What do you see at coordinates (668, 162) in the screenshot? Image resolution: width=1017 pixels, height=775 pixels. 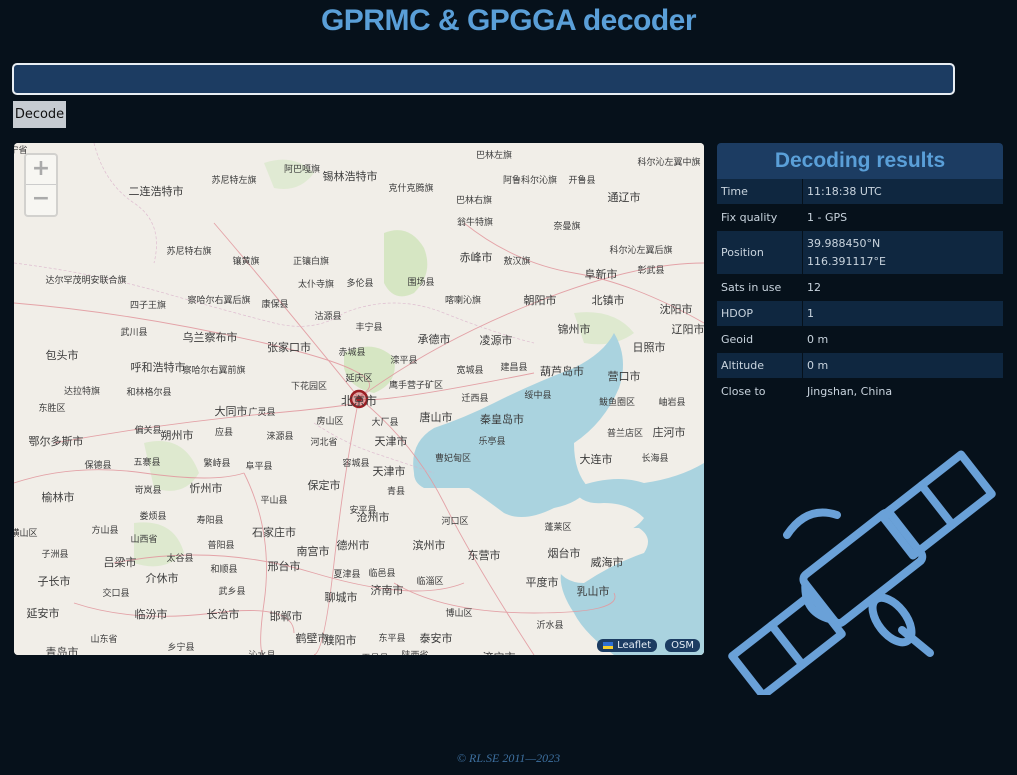 I see `map-place-label: 科尔沁左翼中旗` at bounding box center [668, 162].